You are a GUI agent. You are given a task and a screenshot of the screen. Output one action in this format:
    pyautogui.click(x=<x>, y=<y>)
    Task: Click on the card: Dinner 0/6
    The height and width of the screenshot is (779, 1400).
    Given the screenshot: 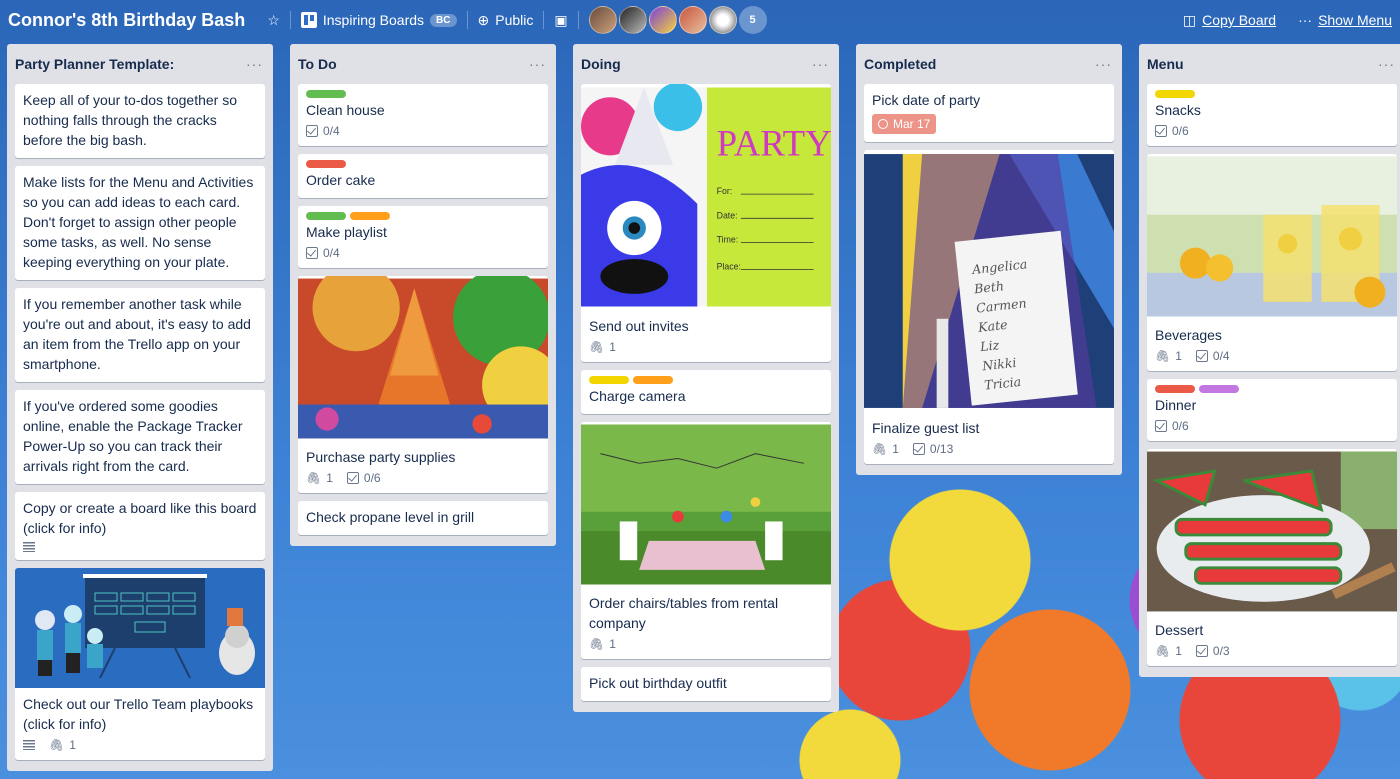 What is the action you would take?
    pyautogui.click(x=1272, y=410)
    